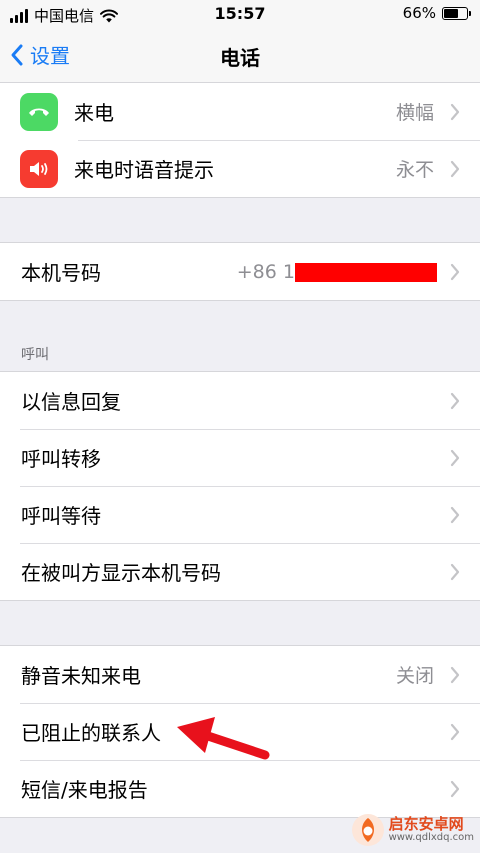 This screenshot has width=480, height=853. What do you see at coordinates (121, 573) in the screenshot?
I see `show-caller-id-label: 在被叫方显示本机号码` at bounding box center [121, 573].